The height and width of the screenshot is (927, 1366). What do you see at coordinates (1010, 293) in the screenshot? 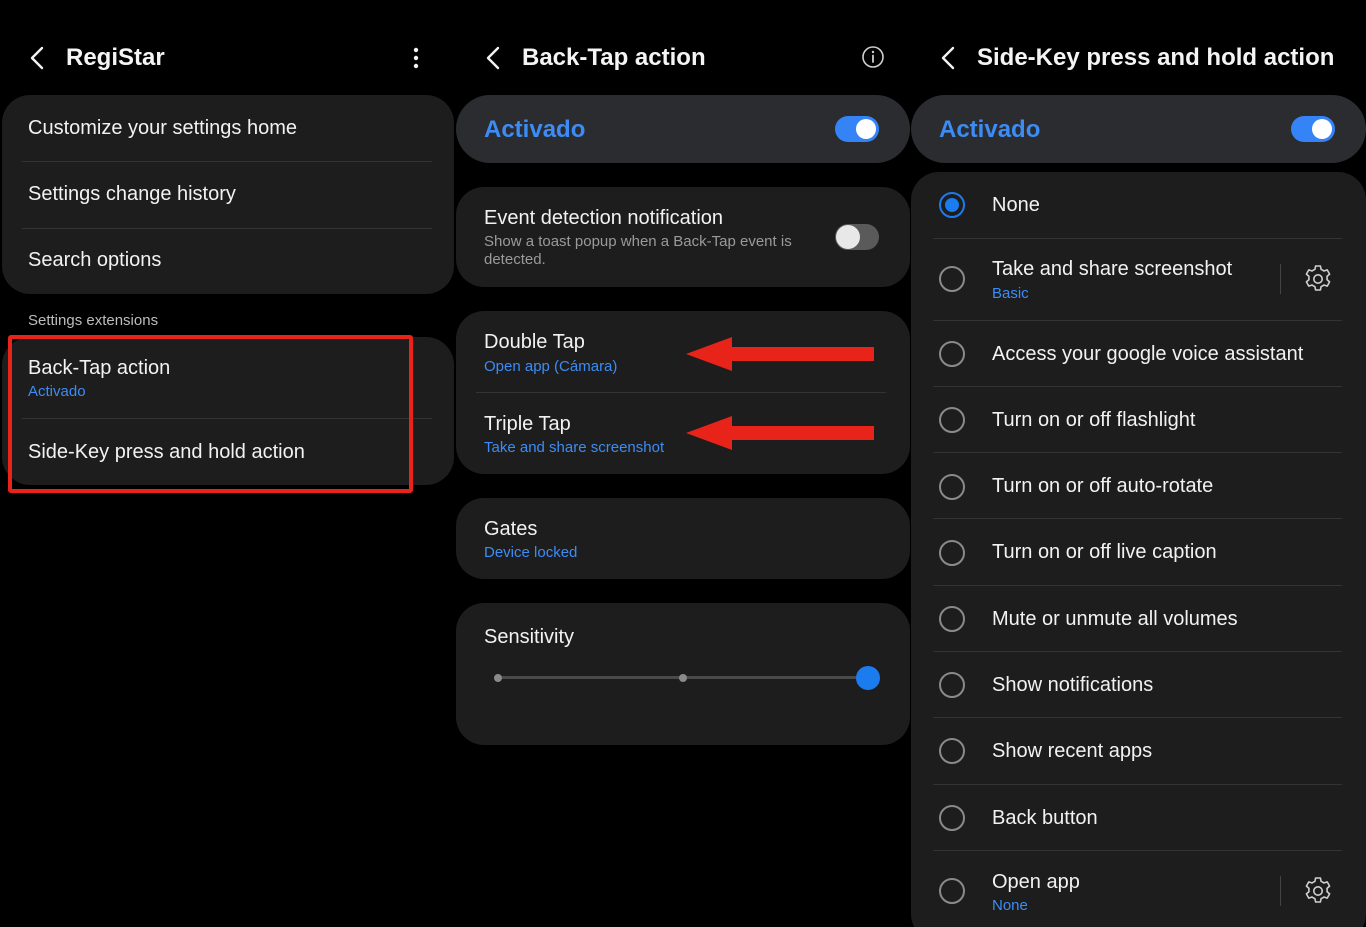
I see `option-sublabel: Basic` at bounding box center [1010, 293].